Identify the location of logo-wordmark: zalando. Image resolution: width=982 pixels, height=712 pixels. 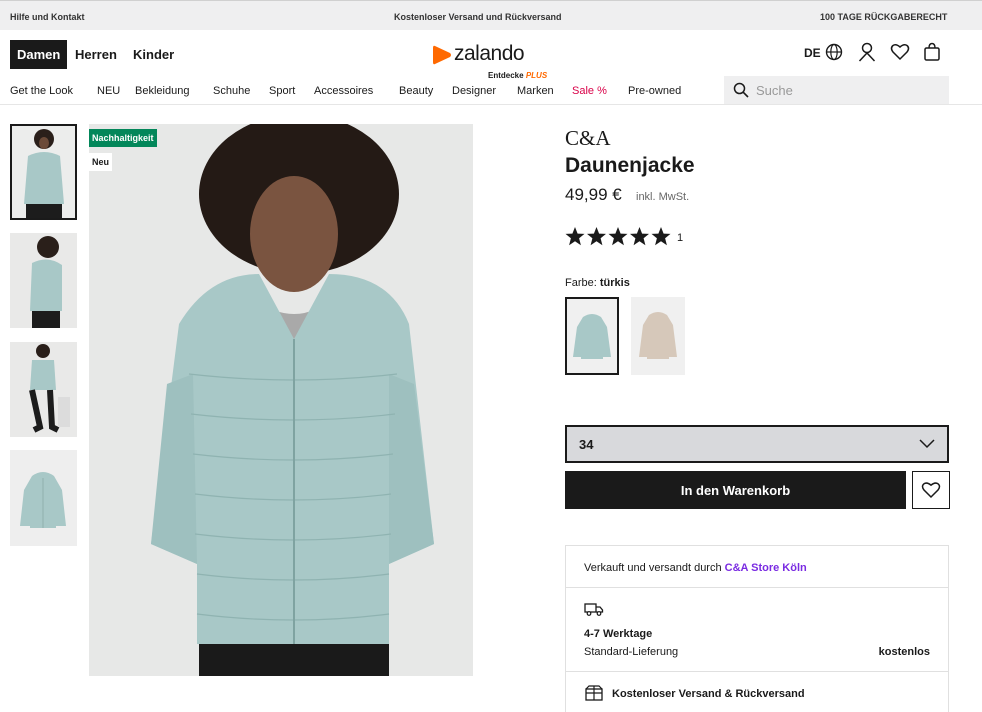
(489, 53).